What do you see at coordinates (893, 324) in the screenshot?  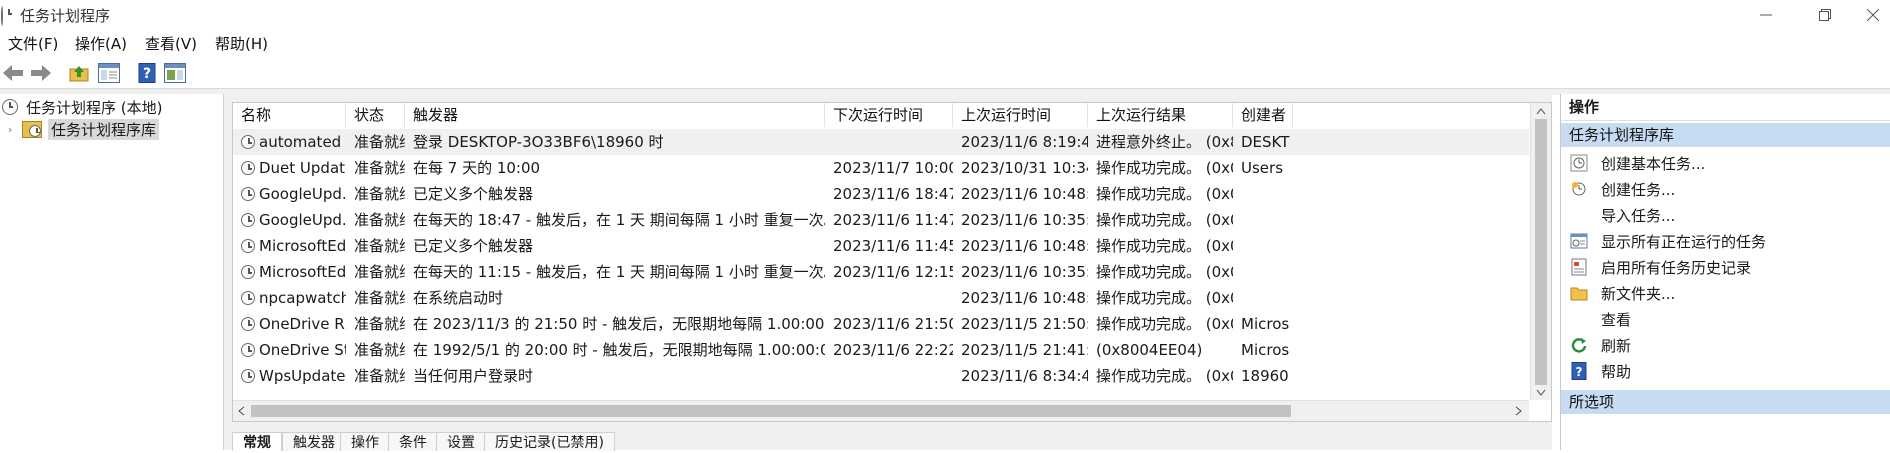 I see `cell-next-run: 2023/11/6 21:50:43` at bounding box center [893, 324].